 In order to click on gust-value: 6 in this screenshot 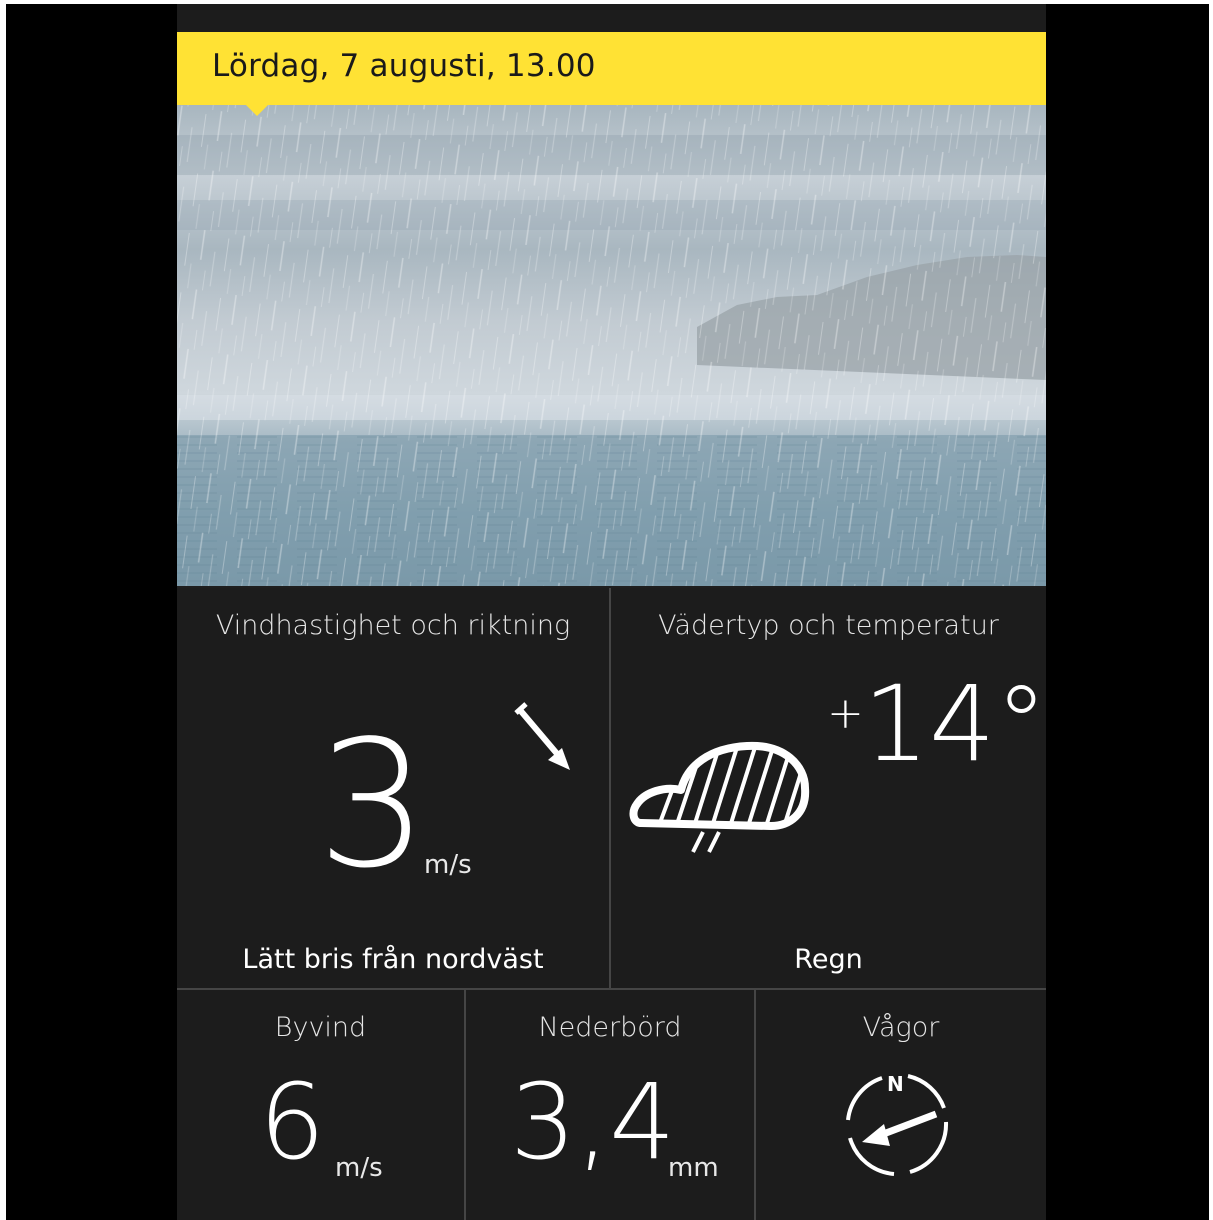, I will do `click(292, 1122)`.